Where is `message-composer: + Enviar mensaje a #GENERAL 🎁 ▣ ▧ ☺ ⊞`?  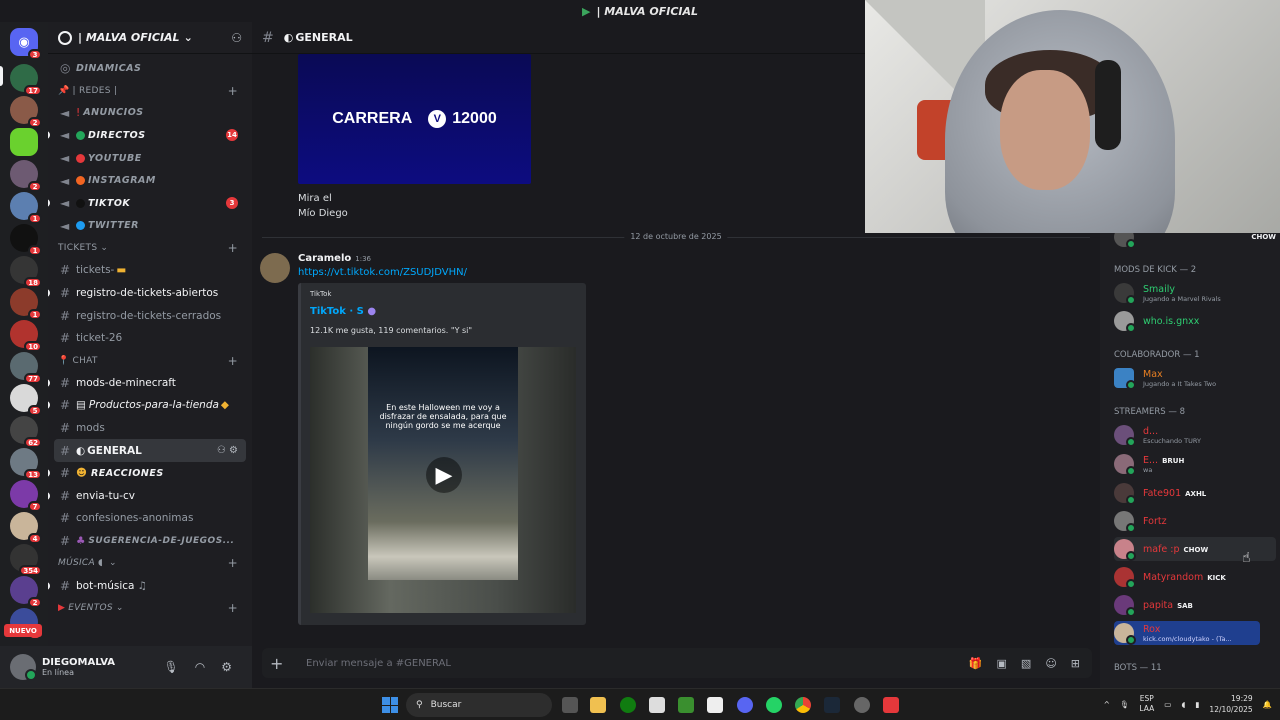
message-composer: + Enviar mensaje a #GENERAL 🎁 ▣ ▧ ☺ ⊞ is located at coordinates (677, 663).